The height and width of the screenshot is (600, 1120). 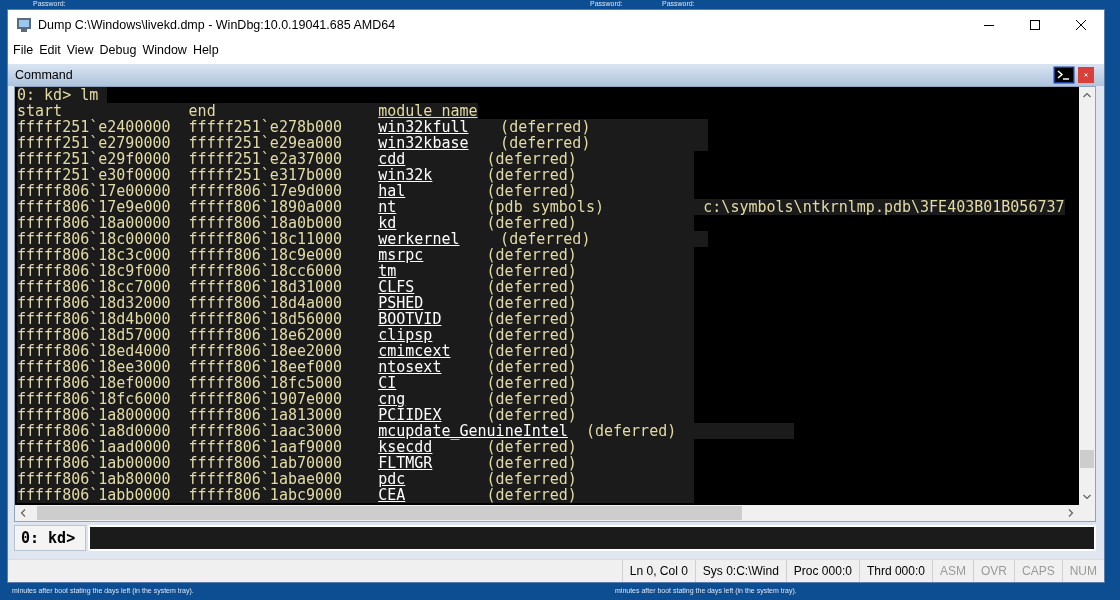 What do you see at coordinates (430, 287) in the screenshot?
I see `module-link: CLFS` at bounding box center [430, 287].